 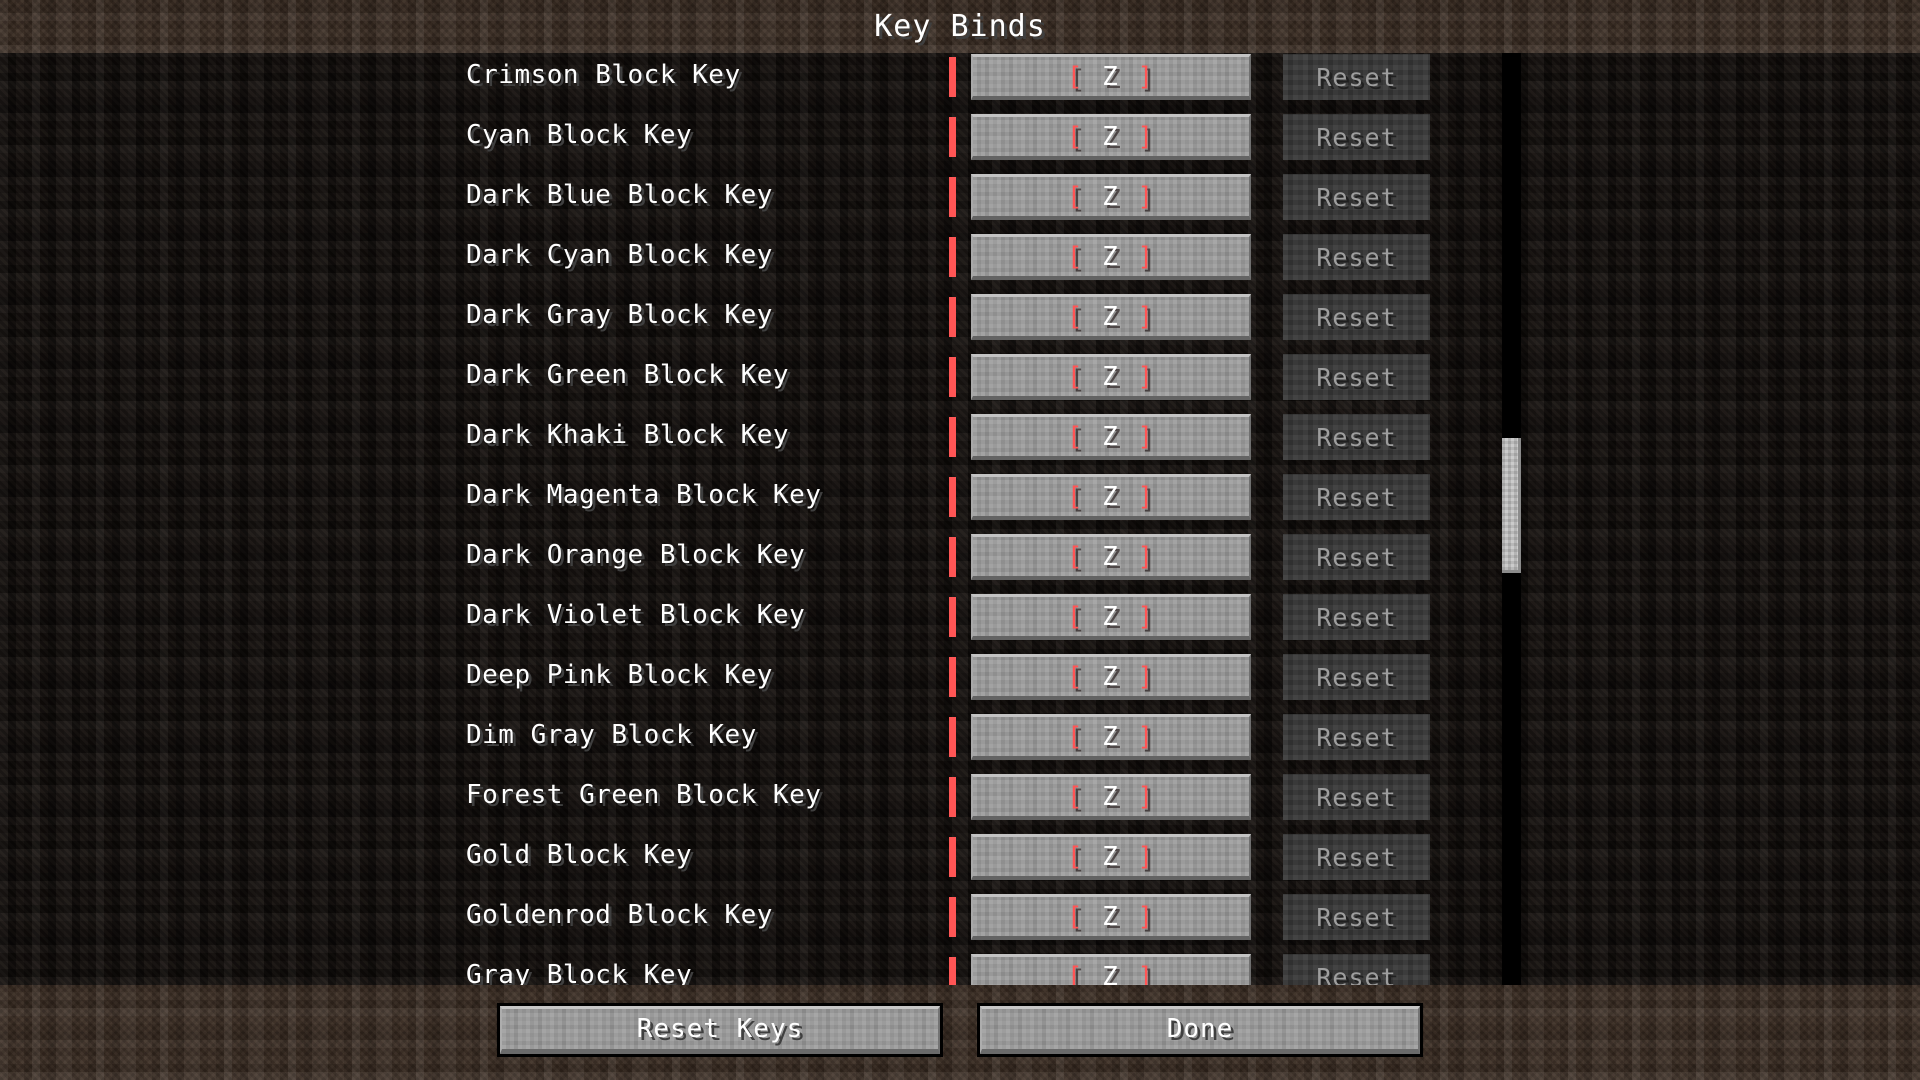 I want to click on table-row: Crimson Block Key [ Z ] Reset, so click(x=960, y=79).